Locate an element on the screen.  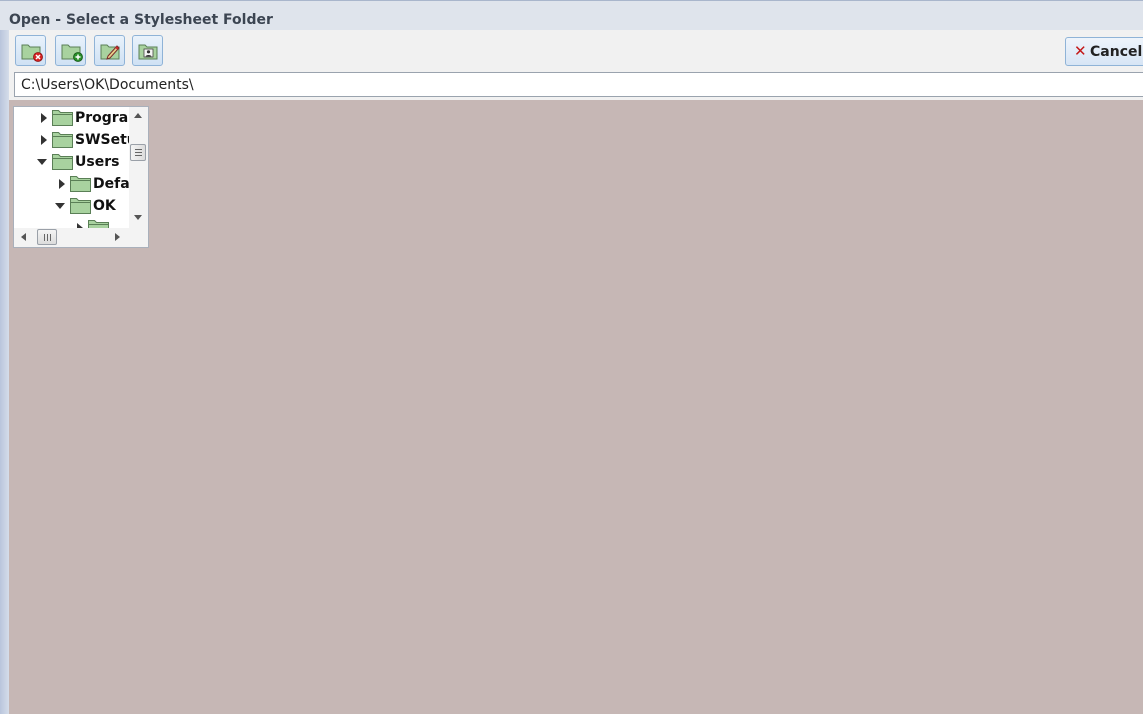
tree-item: SWSetu is located at coordinates (71, 140).